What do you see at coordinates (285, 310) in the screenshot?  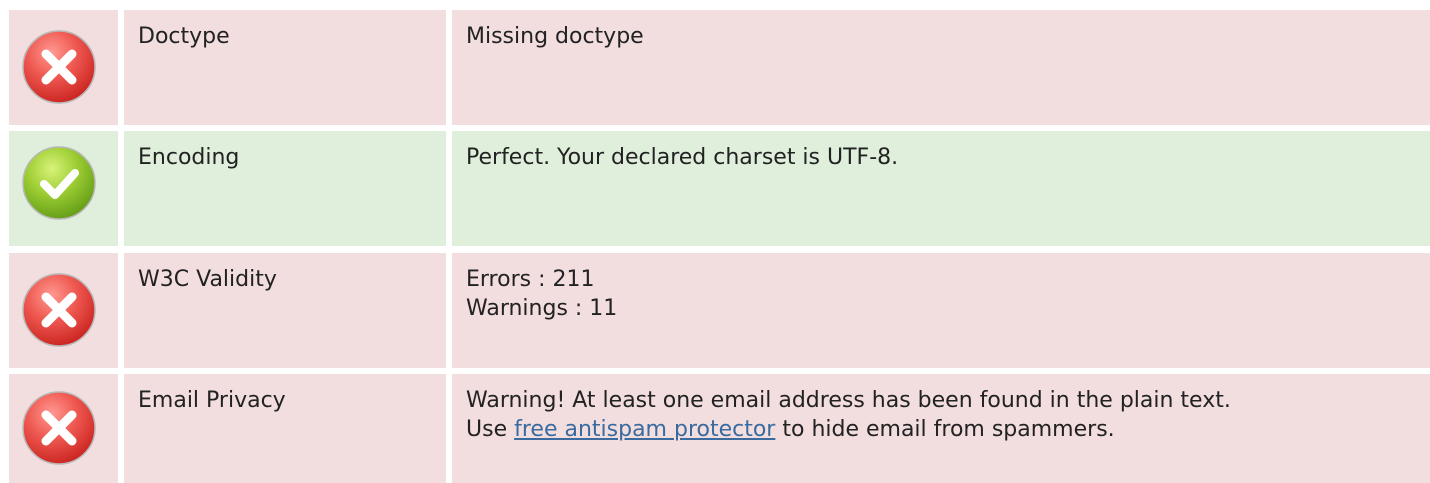 I see `label-cell: W3C Validity` at bounding box center [285, 310].